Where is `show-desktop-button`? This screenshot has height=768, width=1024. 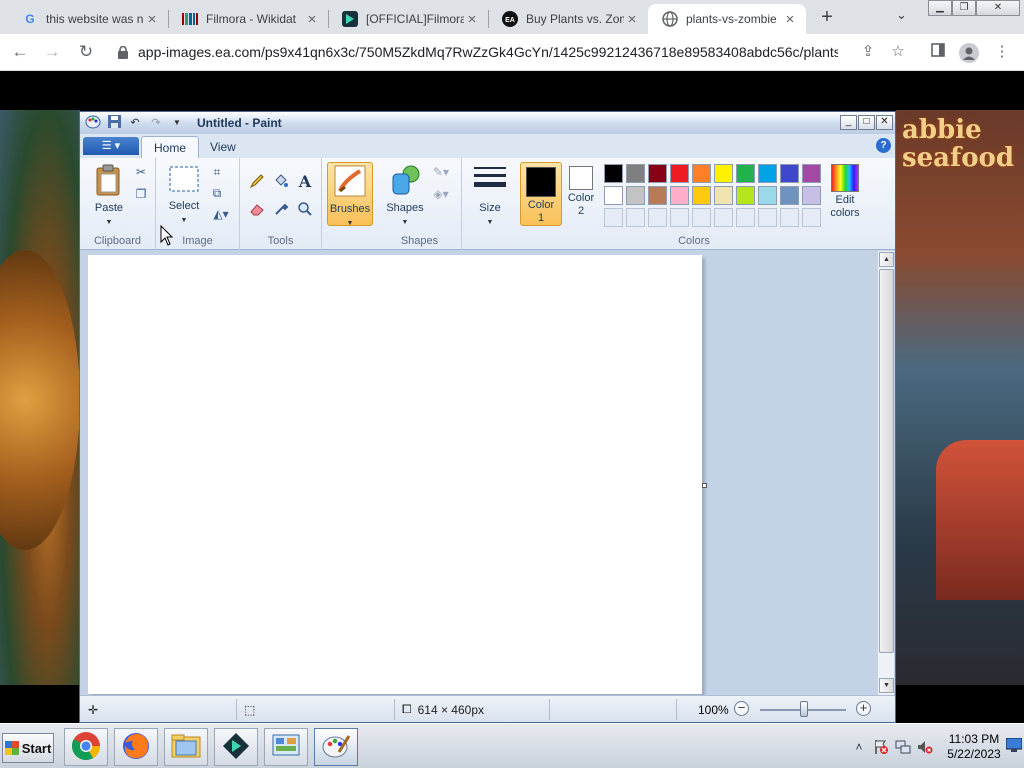 show-desktop-button is located at coordinates (1014, 746).